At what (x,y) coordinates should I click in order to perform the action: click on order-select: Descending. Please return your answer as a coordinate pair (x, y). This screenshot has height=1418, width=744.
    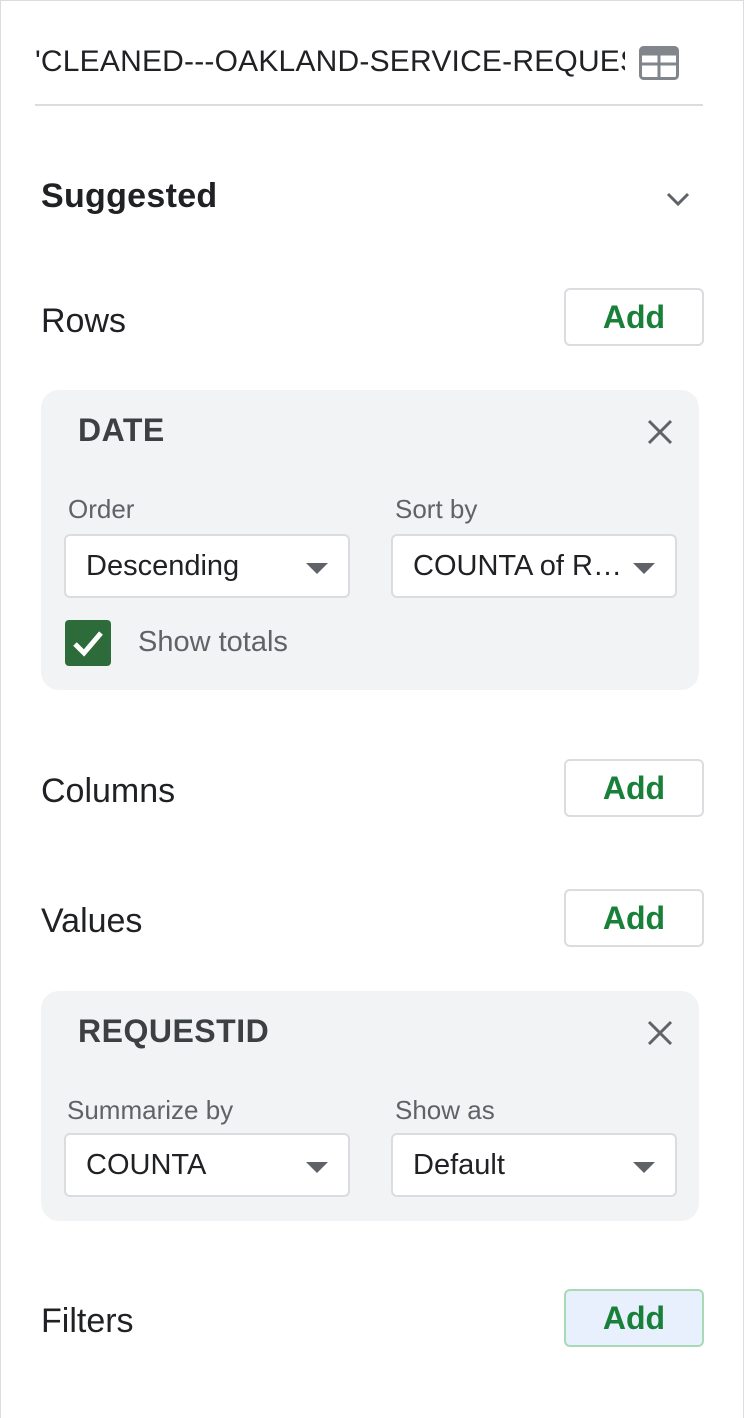
    Looking at the image, I should click on (207, 566).